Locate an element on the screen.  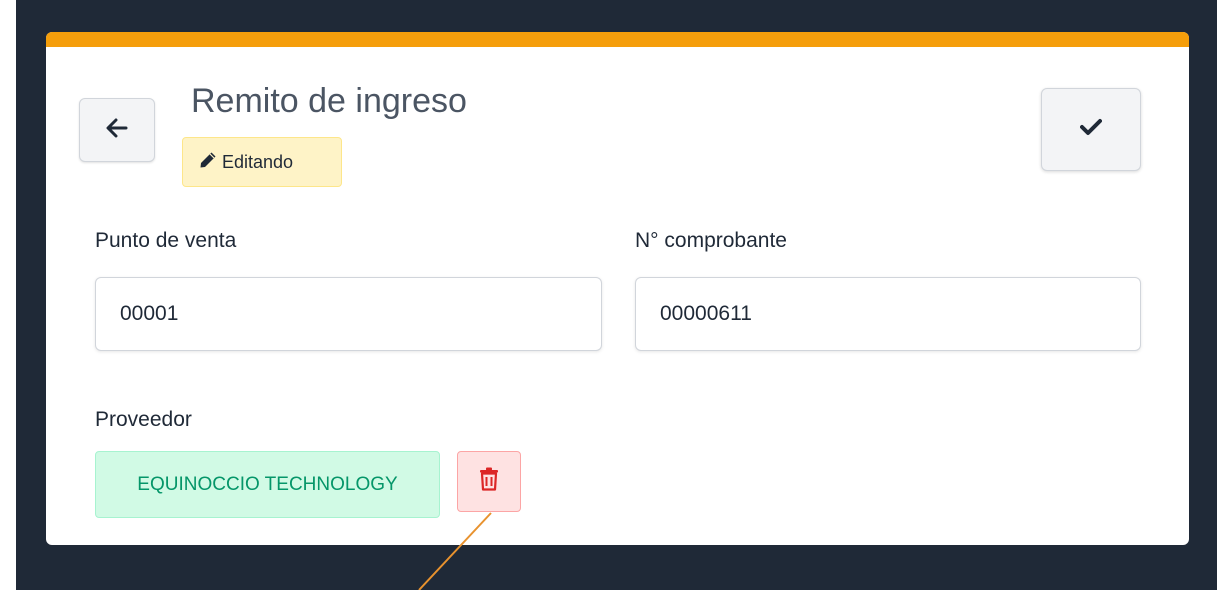
arrow-left-icon is located at coordinates (117, 130).